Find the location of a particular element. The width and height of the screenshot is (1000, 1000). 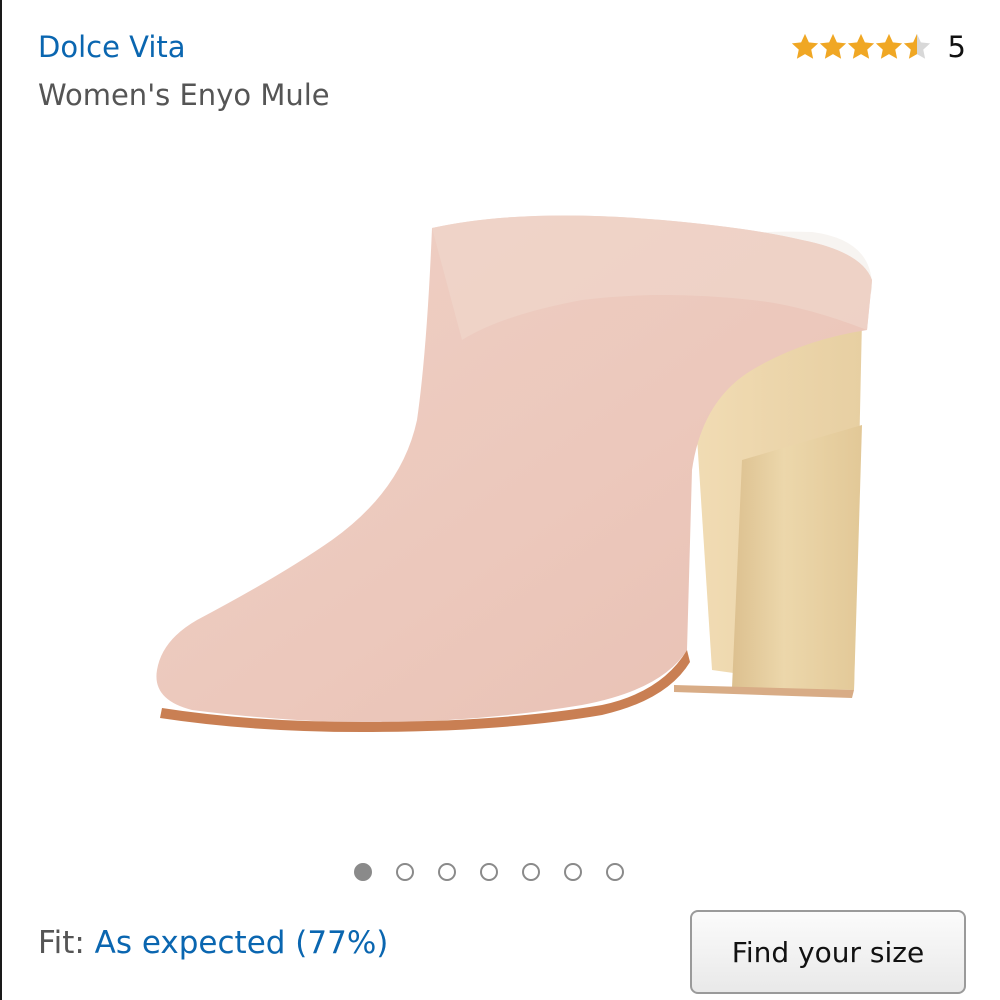

brand-link: Dolce Vita is located at coordinates (112, 47).